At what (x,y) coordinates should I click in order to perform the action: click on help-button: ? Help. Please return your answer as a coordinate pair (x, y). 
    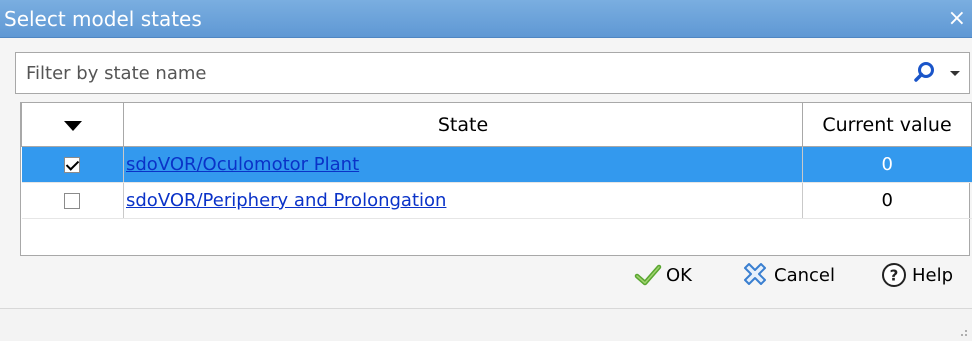
    Looking at the image, I should click on (916, 275).